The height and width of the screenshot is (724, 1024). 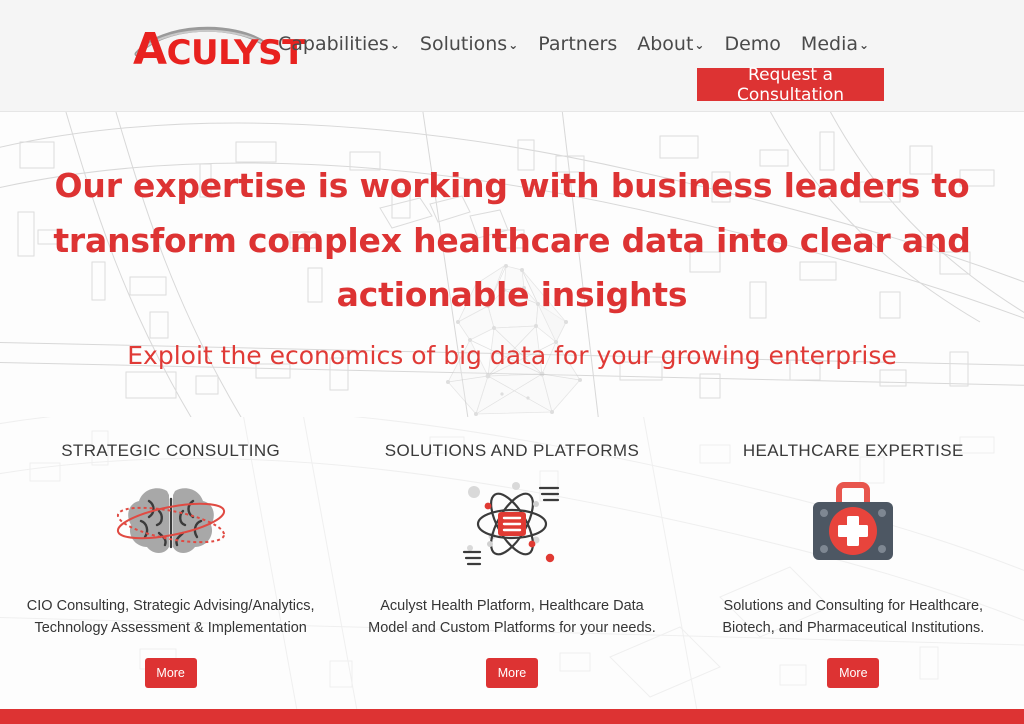 I want to click on nav-item-about: About ⌄, so click(x=670, y=44).